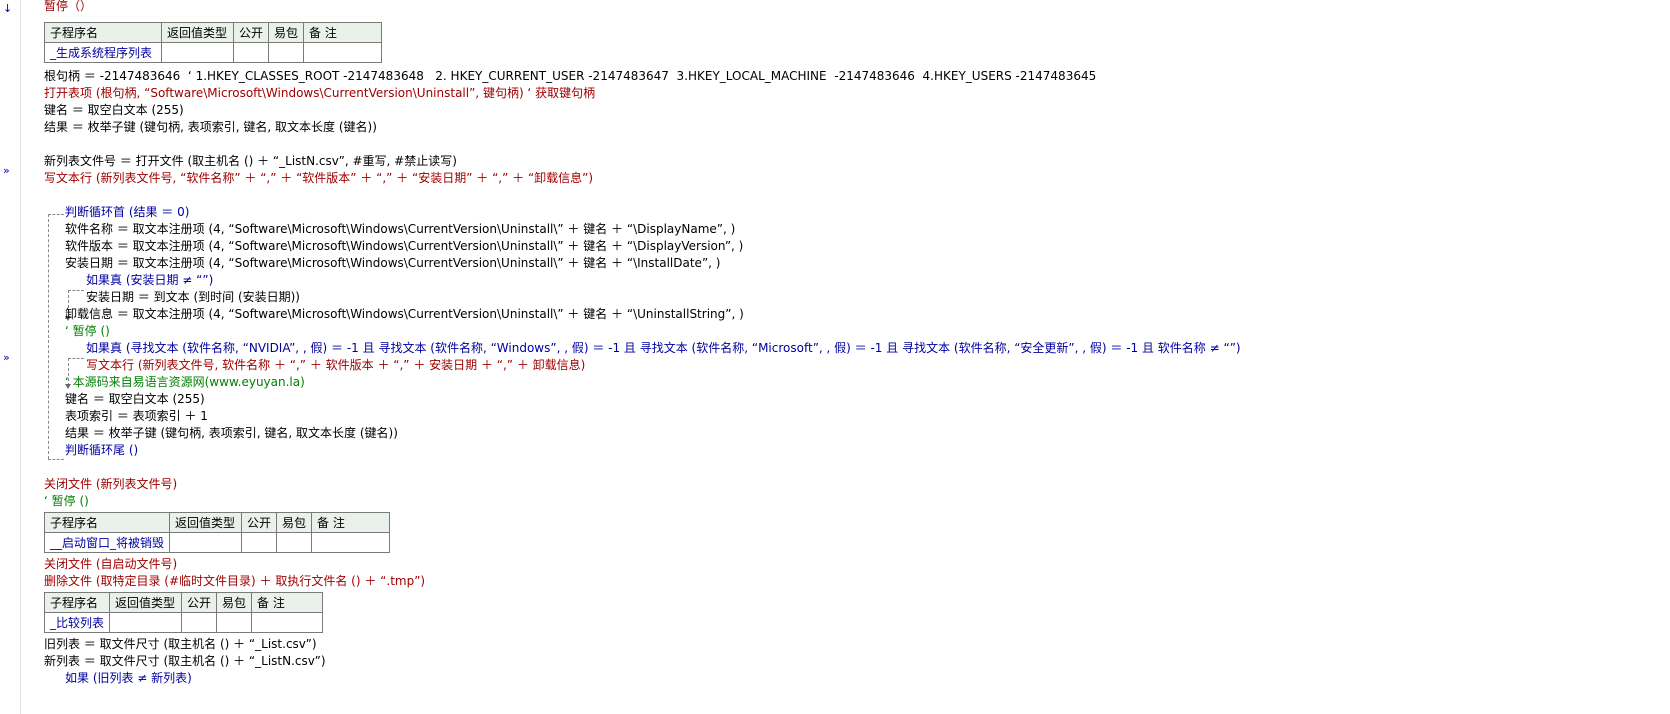  I want to click on loop-guide-top, so click(56, 214).